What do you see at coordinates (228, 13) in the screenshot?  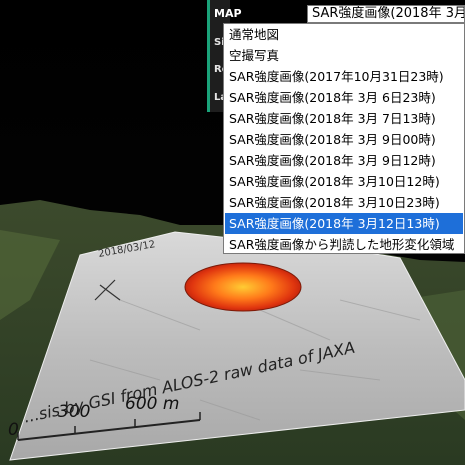 I see `map-label: MAP` at bounding box center [228, 13].